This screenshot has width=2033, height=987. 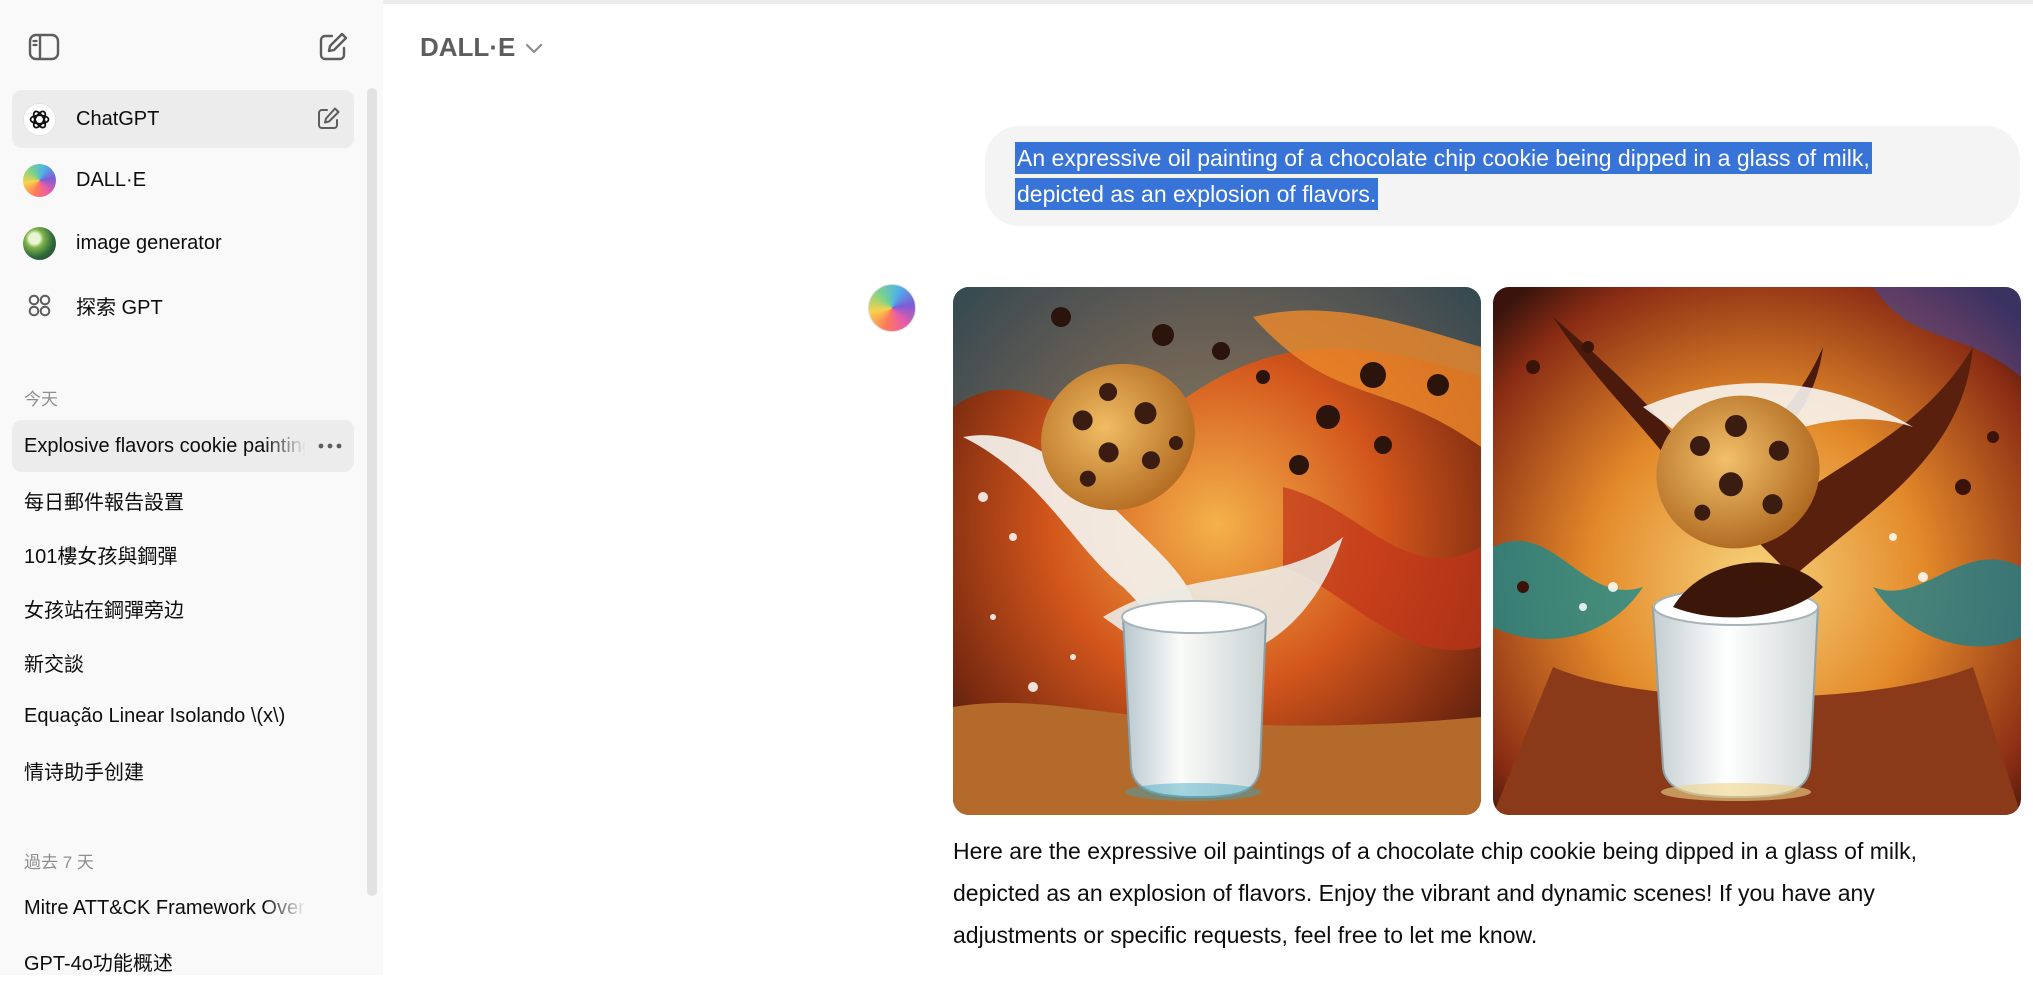 What do you see at coordinates (1197, 194) in the screenshot?
I see `selected-text: depicted as an explosion of flavors.` at bounding box center [1197, 194].